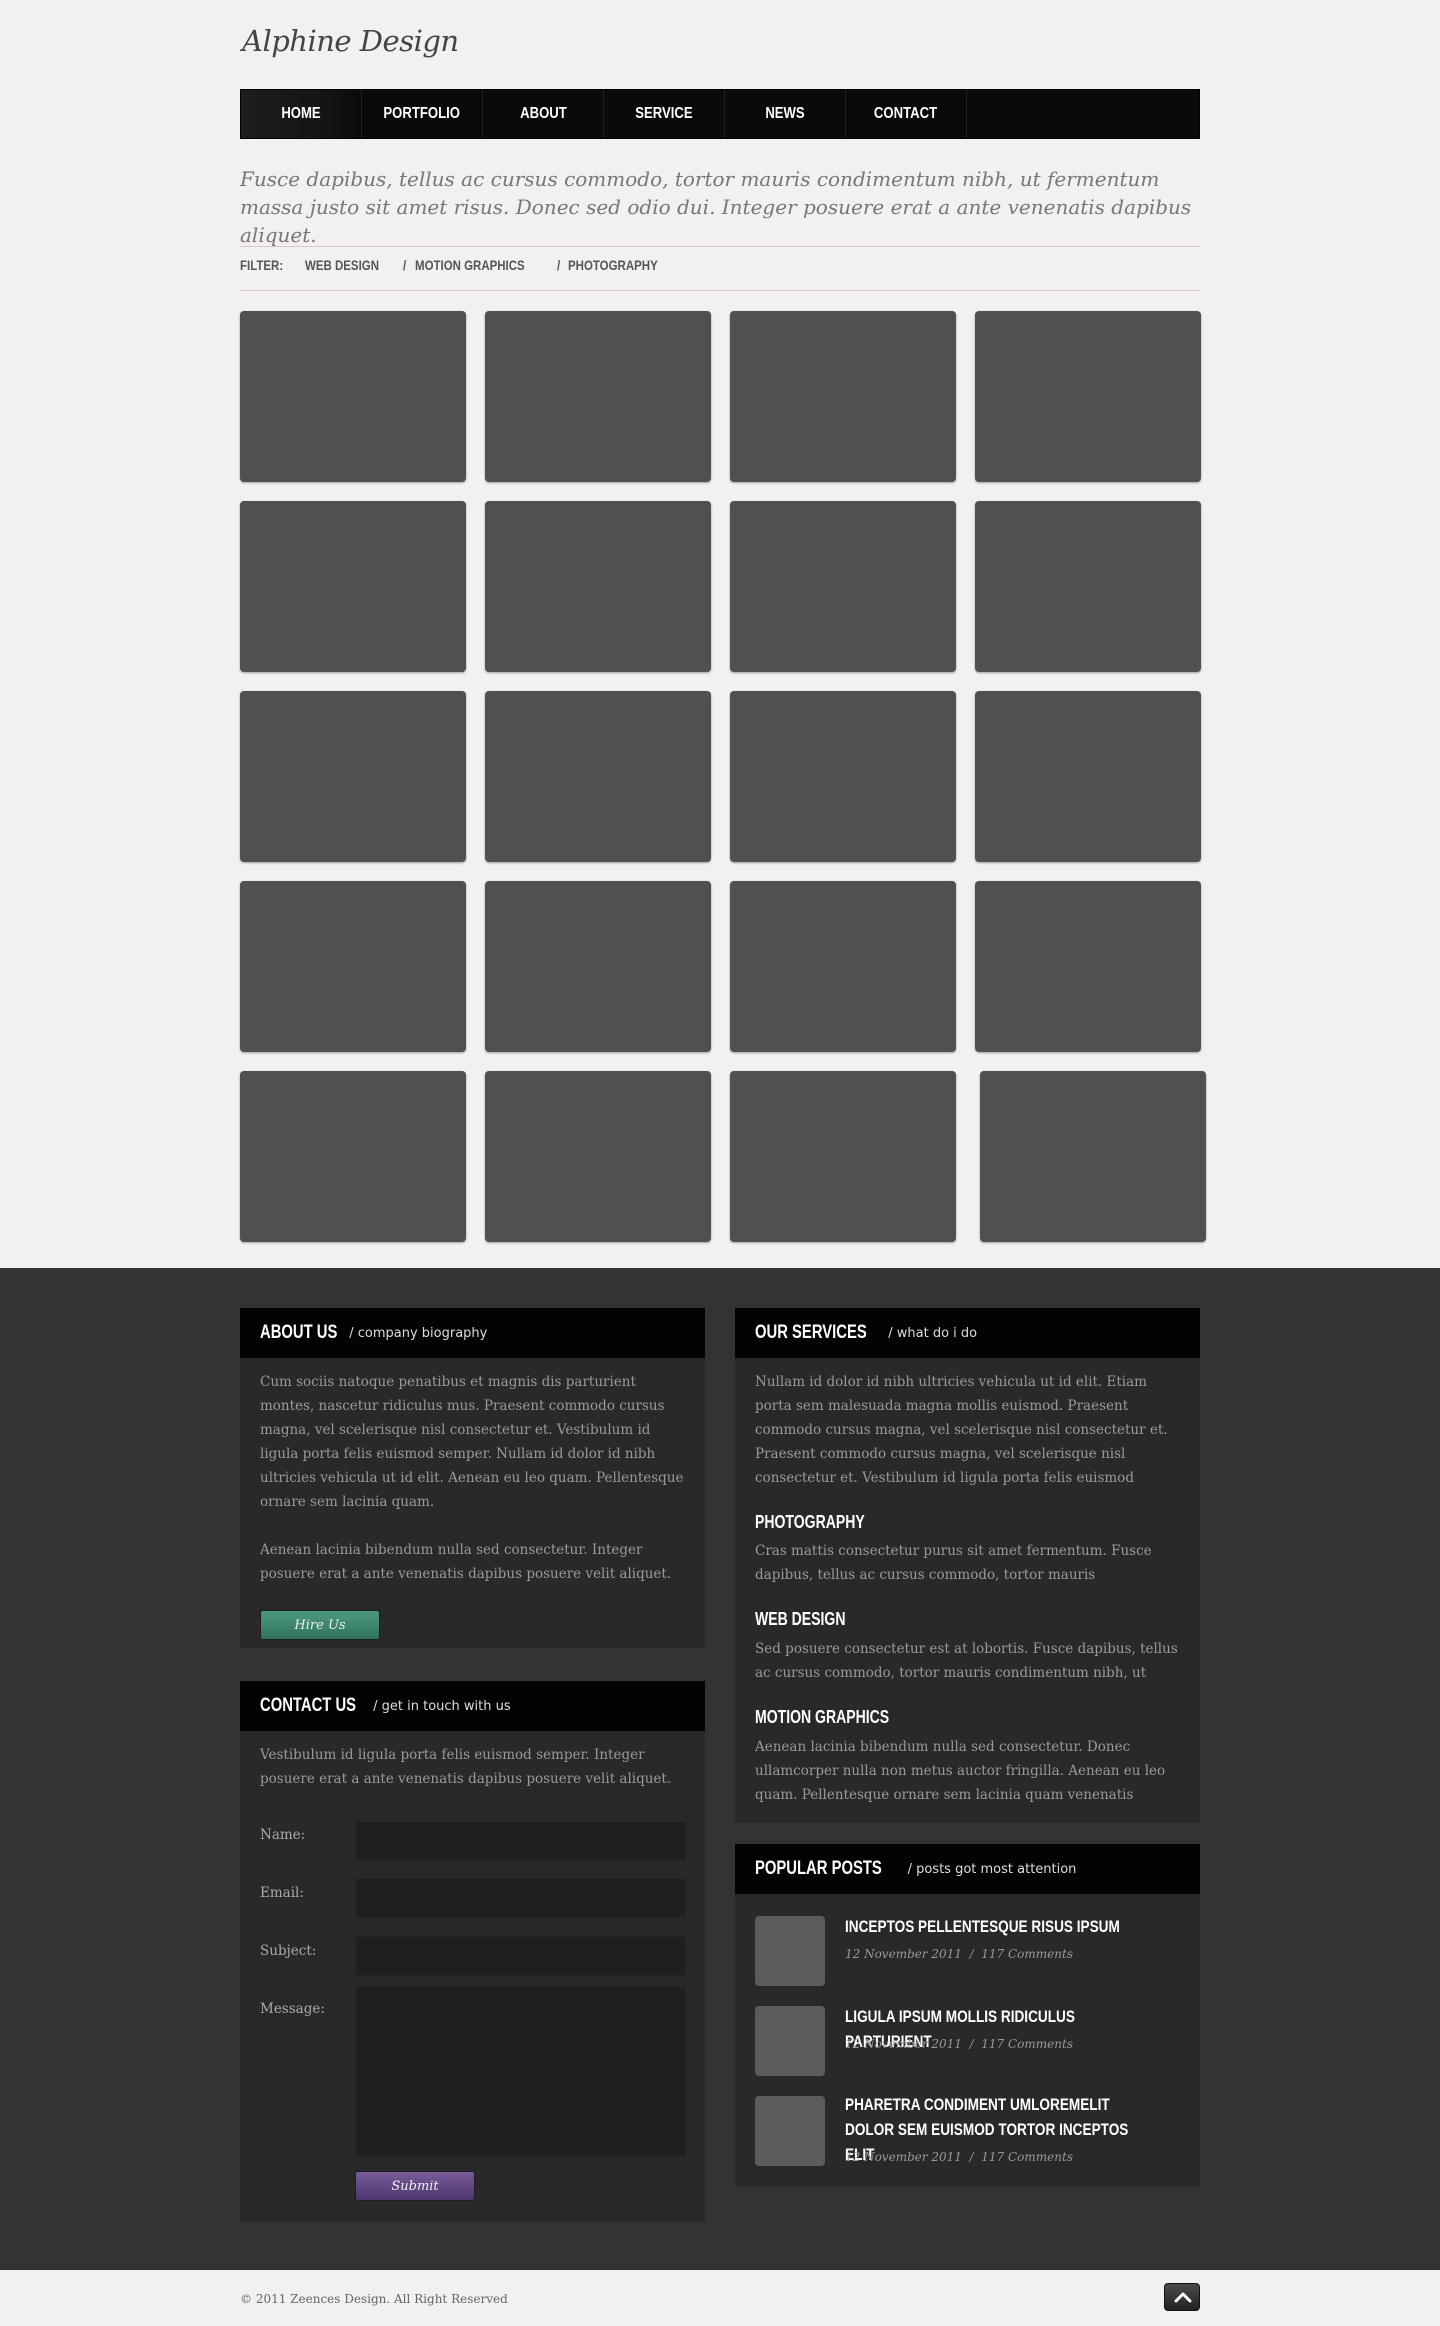  What do you see at coordinates (262, 265) in the screenshot?
I see `filter-label: FILTER:` at bounding box center [262, 265].